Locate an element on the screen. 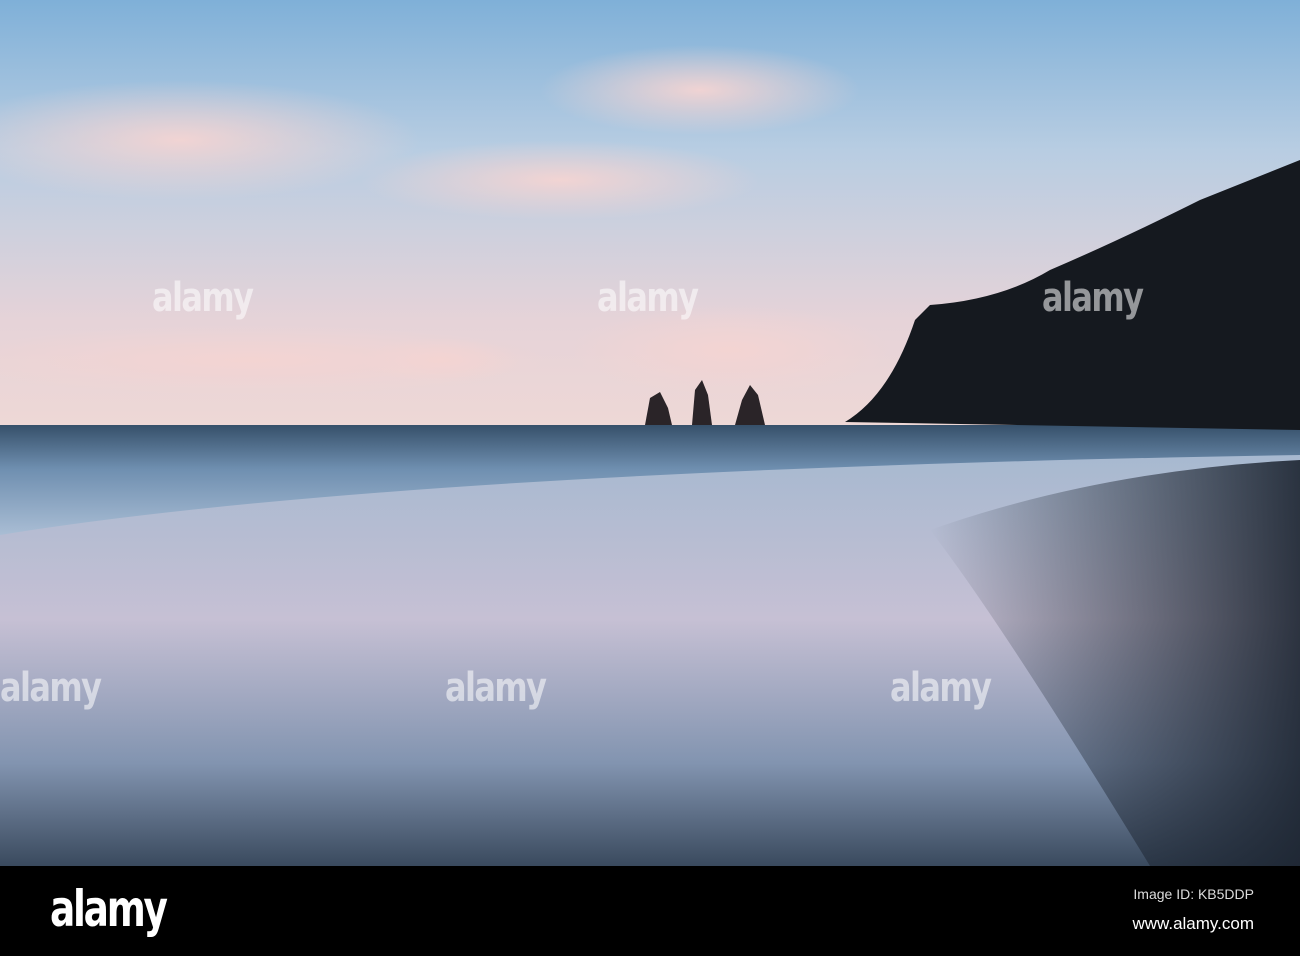 Image resolution: width=1300 pixels, height=956 pixels. footer-bar: alamy Image ID: KB5DDP www.alamy.com is located at coordinates (650, 911).